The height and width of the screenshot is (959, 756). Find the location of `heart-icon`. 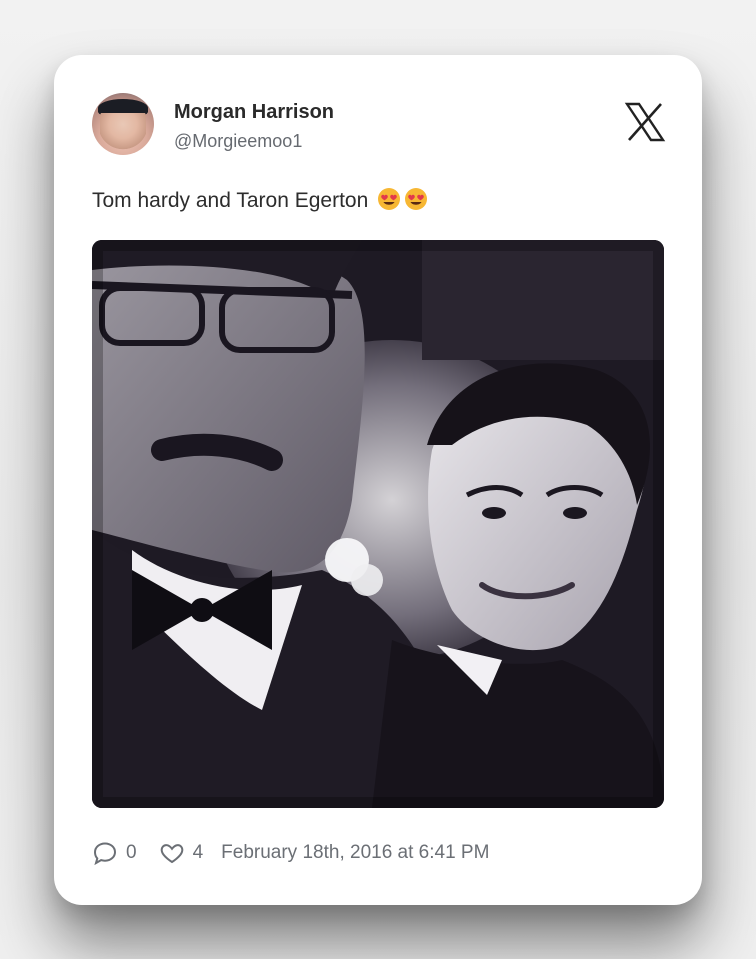

heart-icon is located at coordinates (172, 853).